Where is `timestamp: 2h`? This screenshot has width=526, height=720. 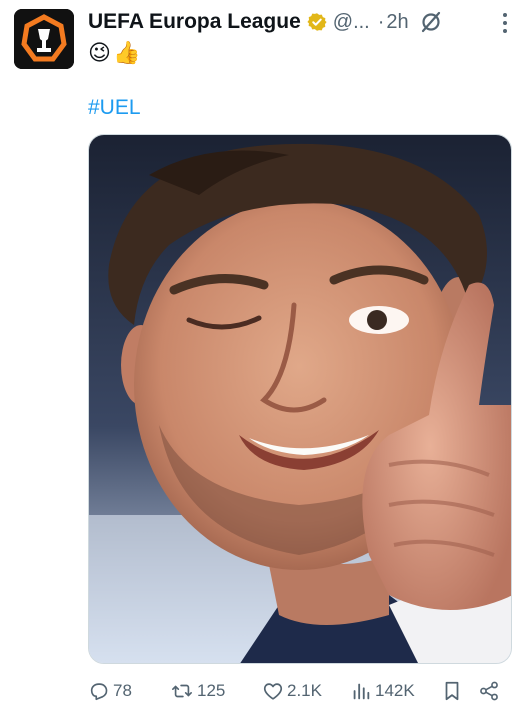
timestamp: 2h is located at coordinates (397, 22).